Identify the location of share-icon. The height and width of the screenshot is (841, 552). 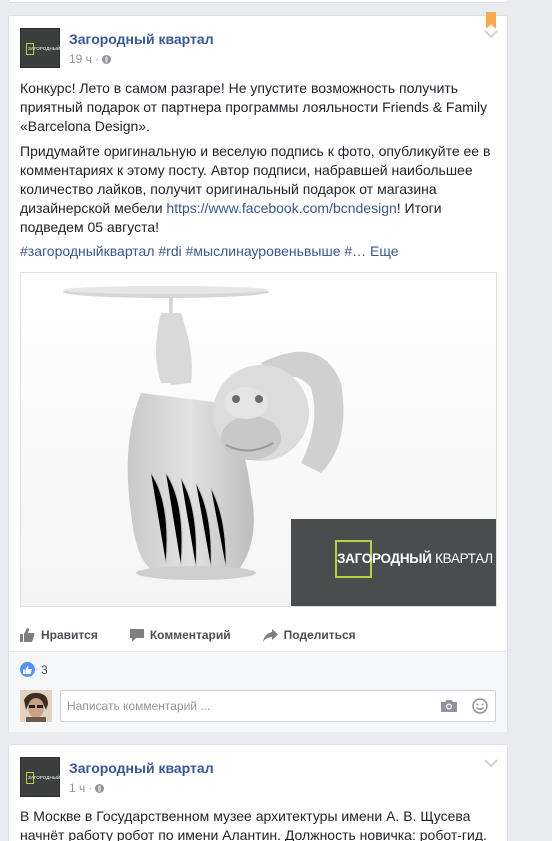
(270, 635).